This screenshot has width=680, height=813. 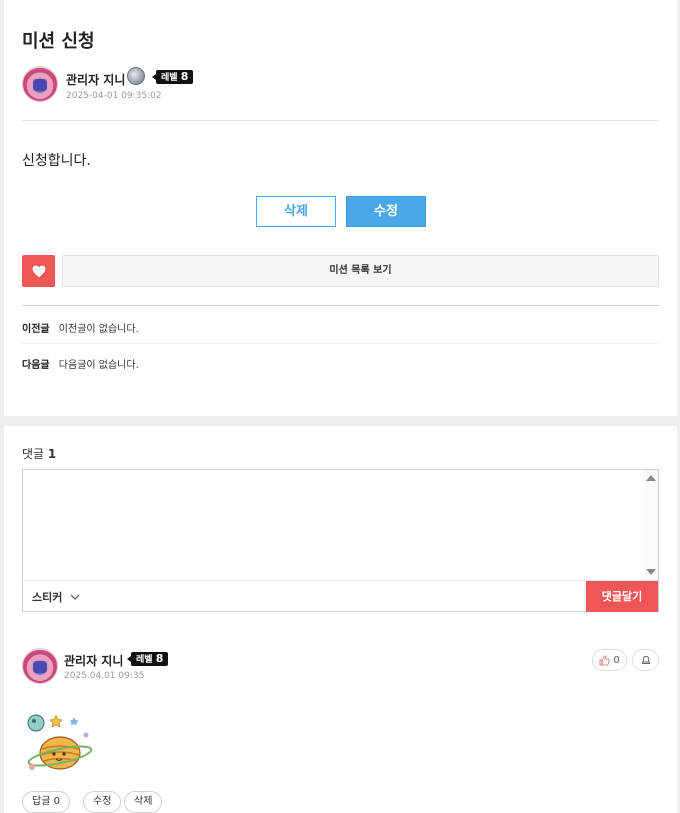 What do you see at coordinates (33, 454) in the screenshot?
I see `comment-header-label: 댓글` at bounding box center [33, 454].